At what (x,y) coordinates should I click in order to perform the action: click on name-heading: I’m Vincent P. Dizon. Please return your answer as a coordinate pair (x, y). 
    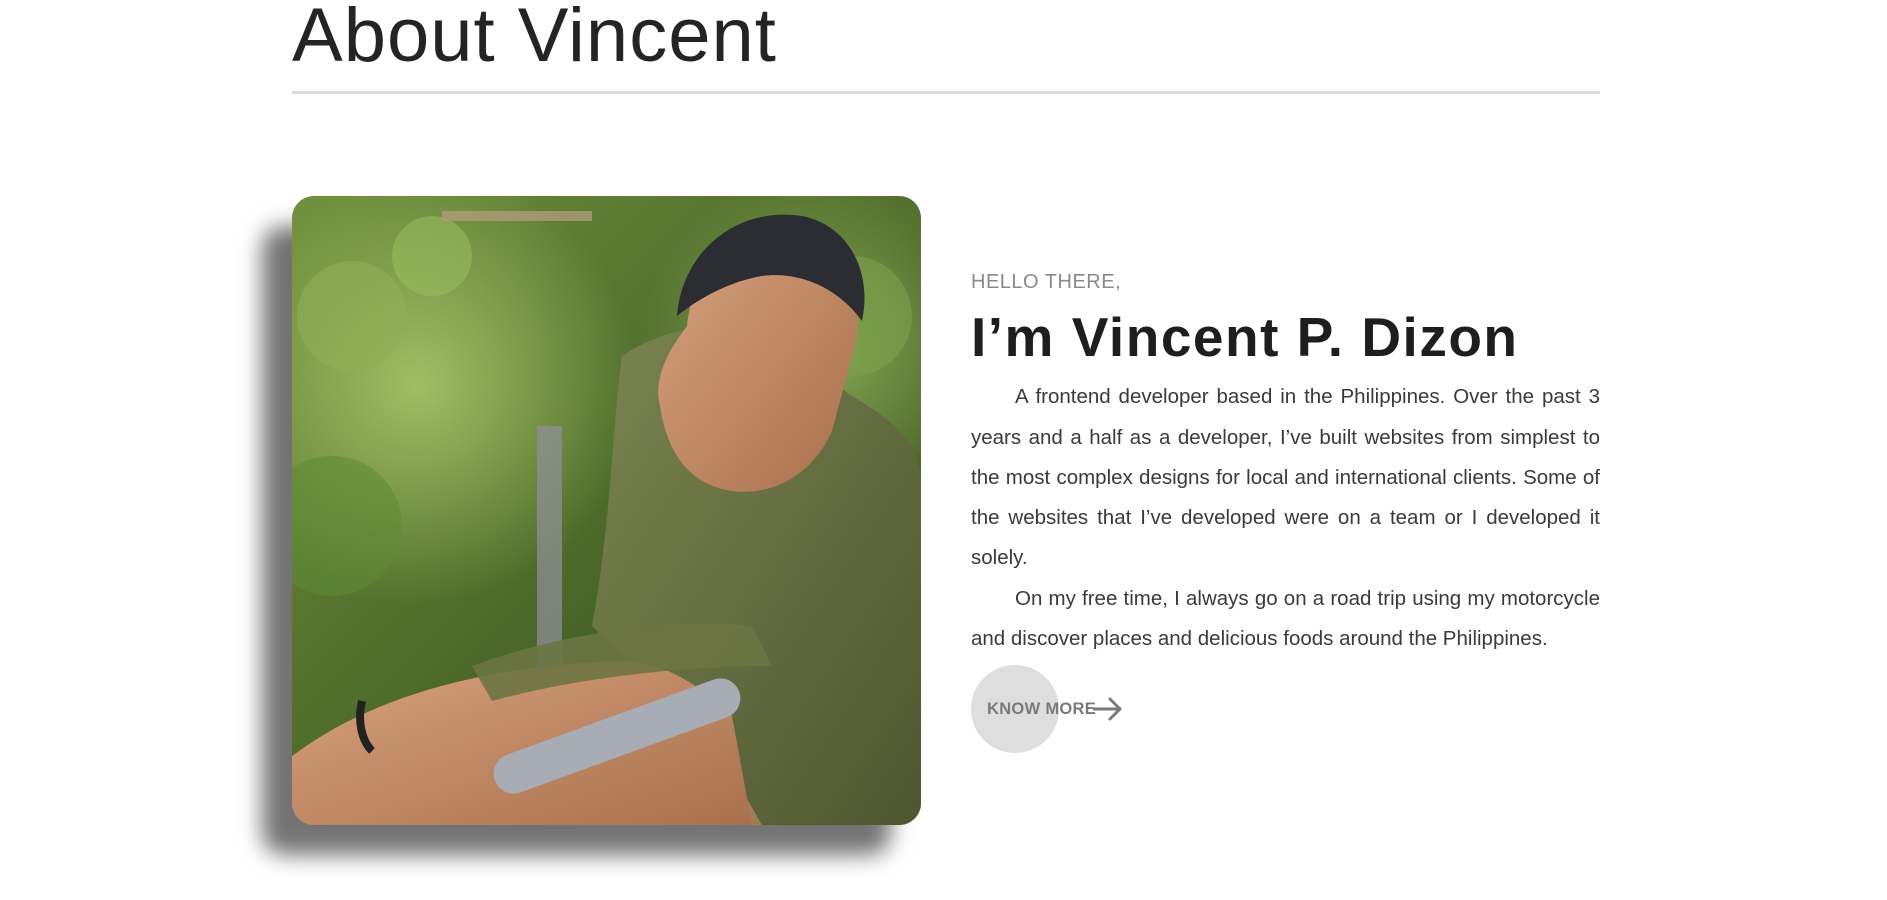
    Looking at the image, I should click on (1245, 337).